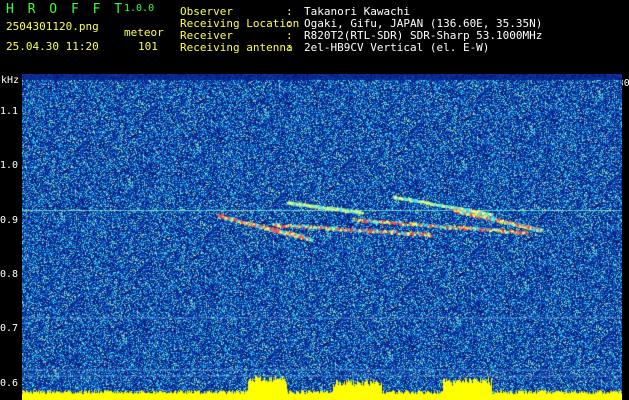 The width and height of the screenshot is (629, 400). Describe the element at coordinates (240, 23) in the screenshot. I see `location-label: Receiving Location` at that location.